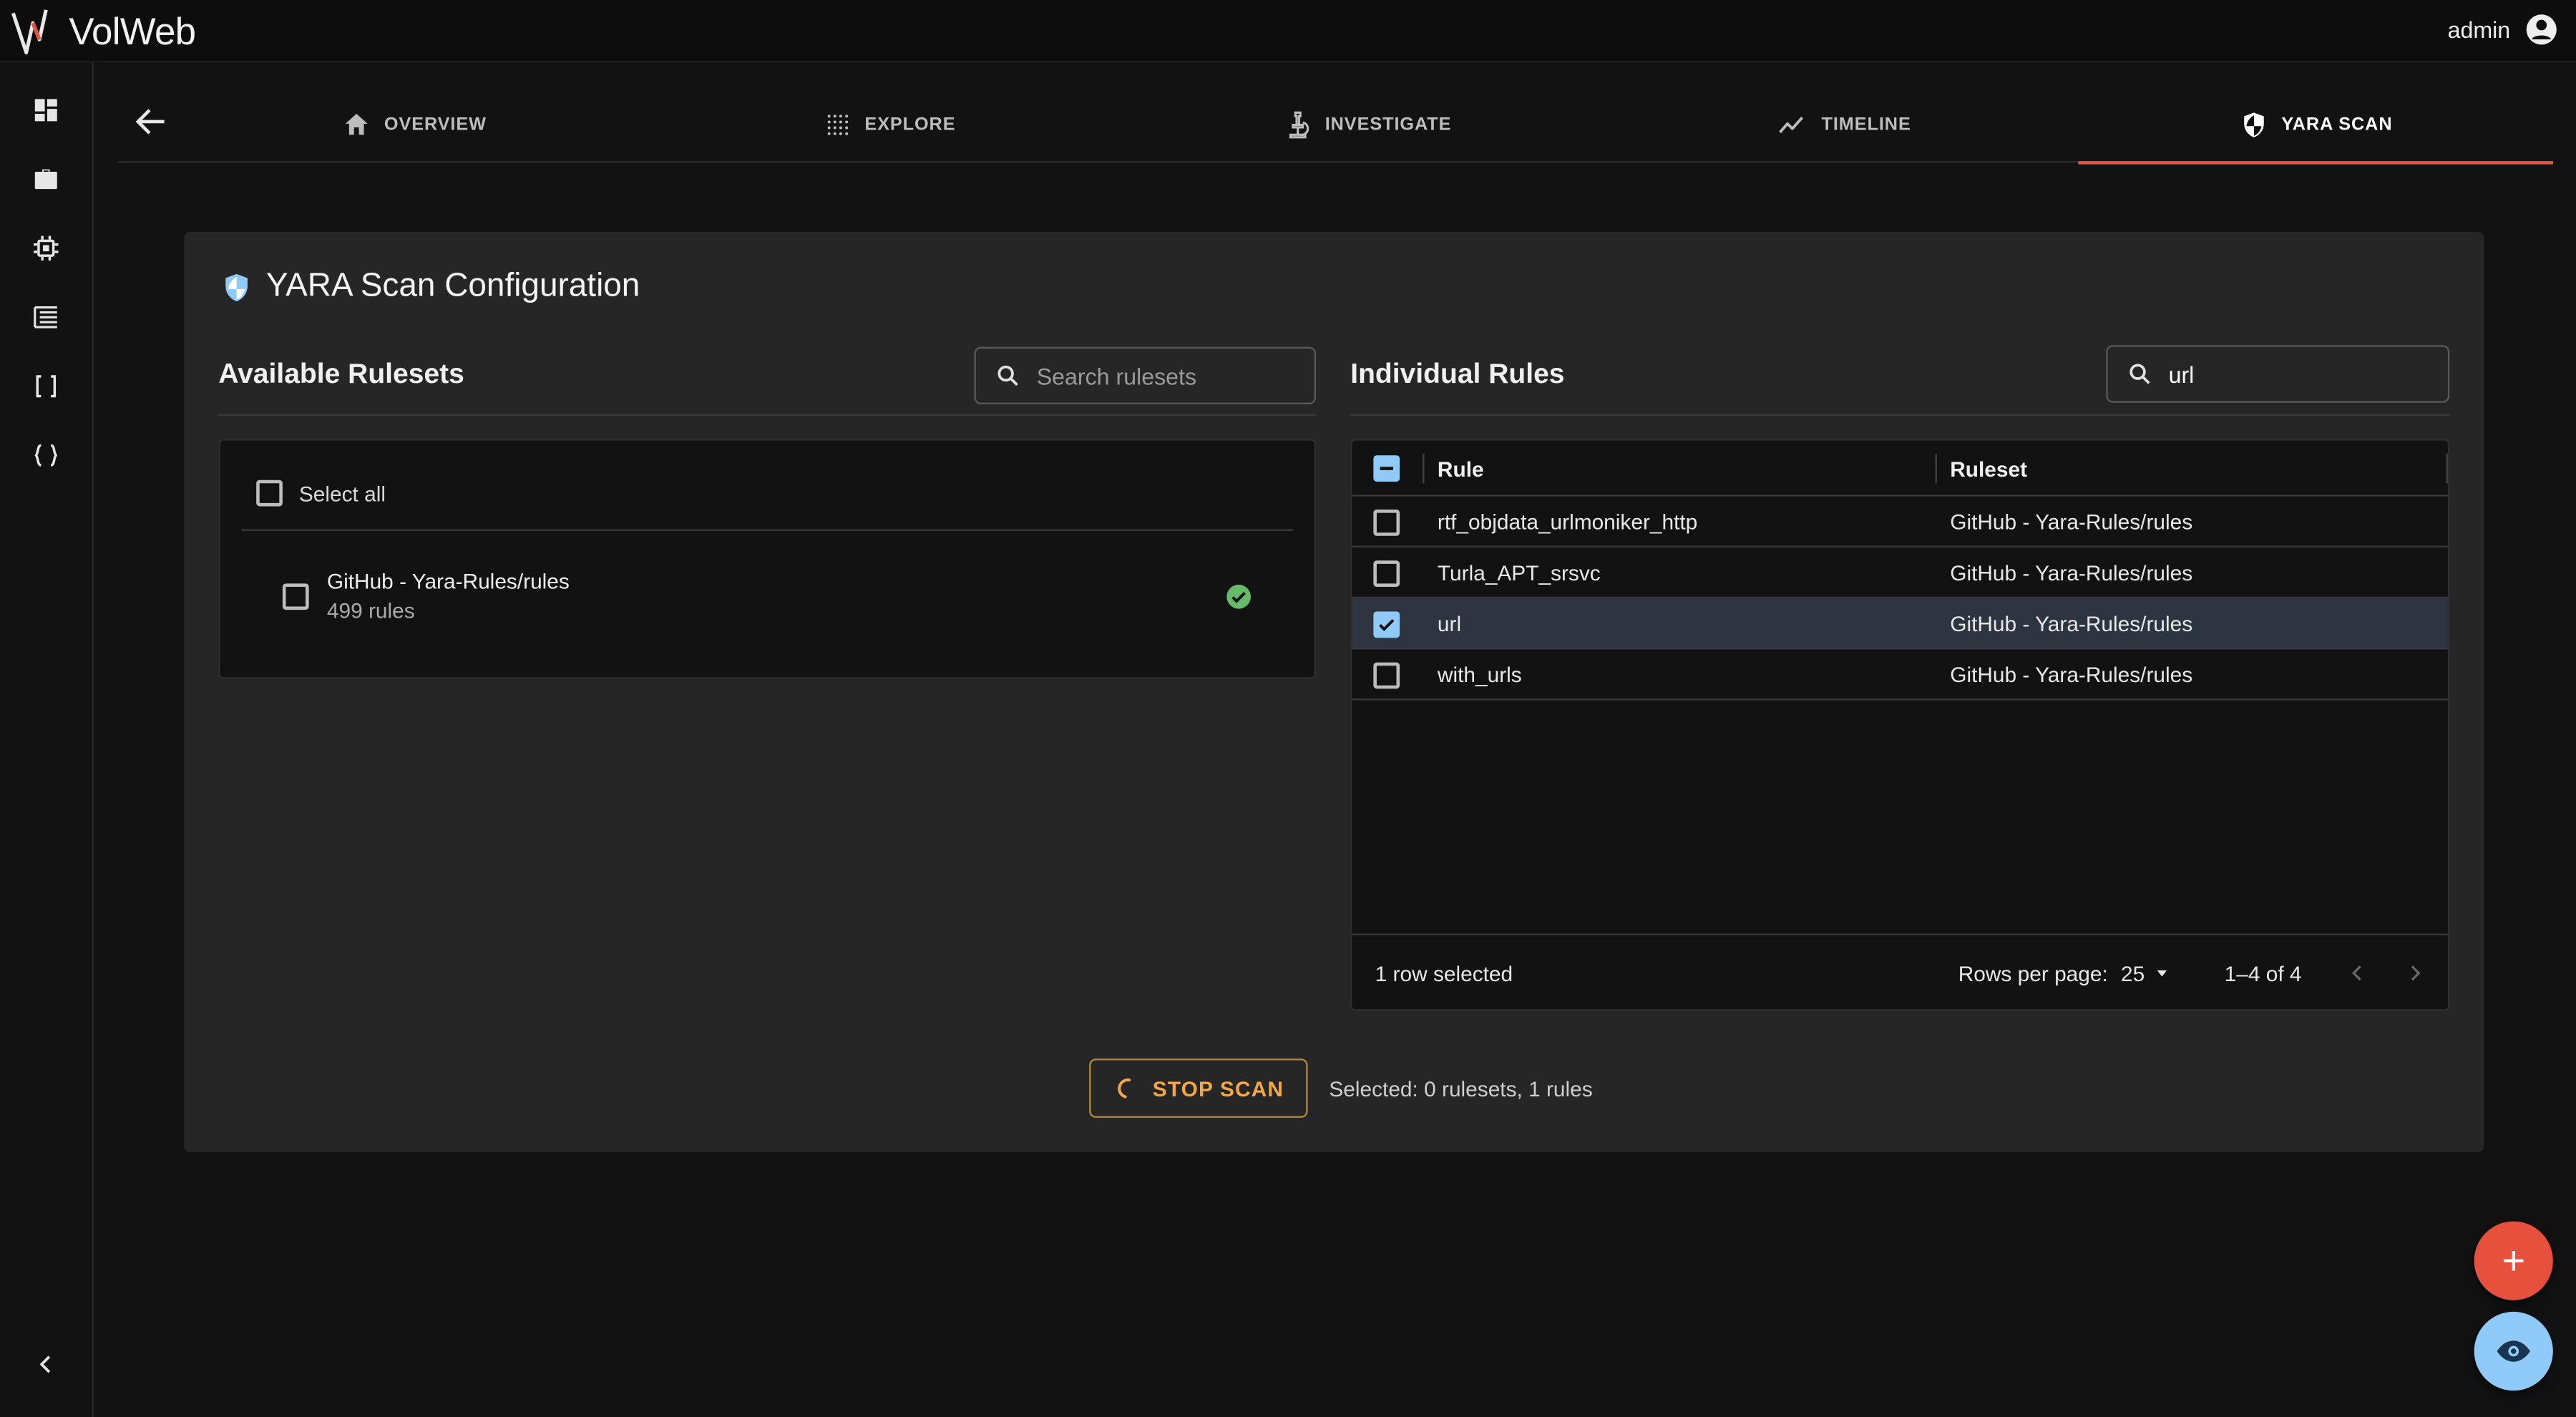 The width and height of the screenshot is (2576, 1417). What do you see at coordinates (46, 317) in the screenshot?
I see `table-icon` at bounding box center [46, 317].